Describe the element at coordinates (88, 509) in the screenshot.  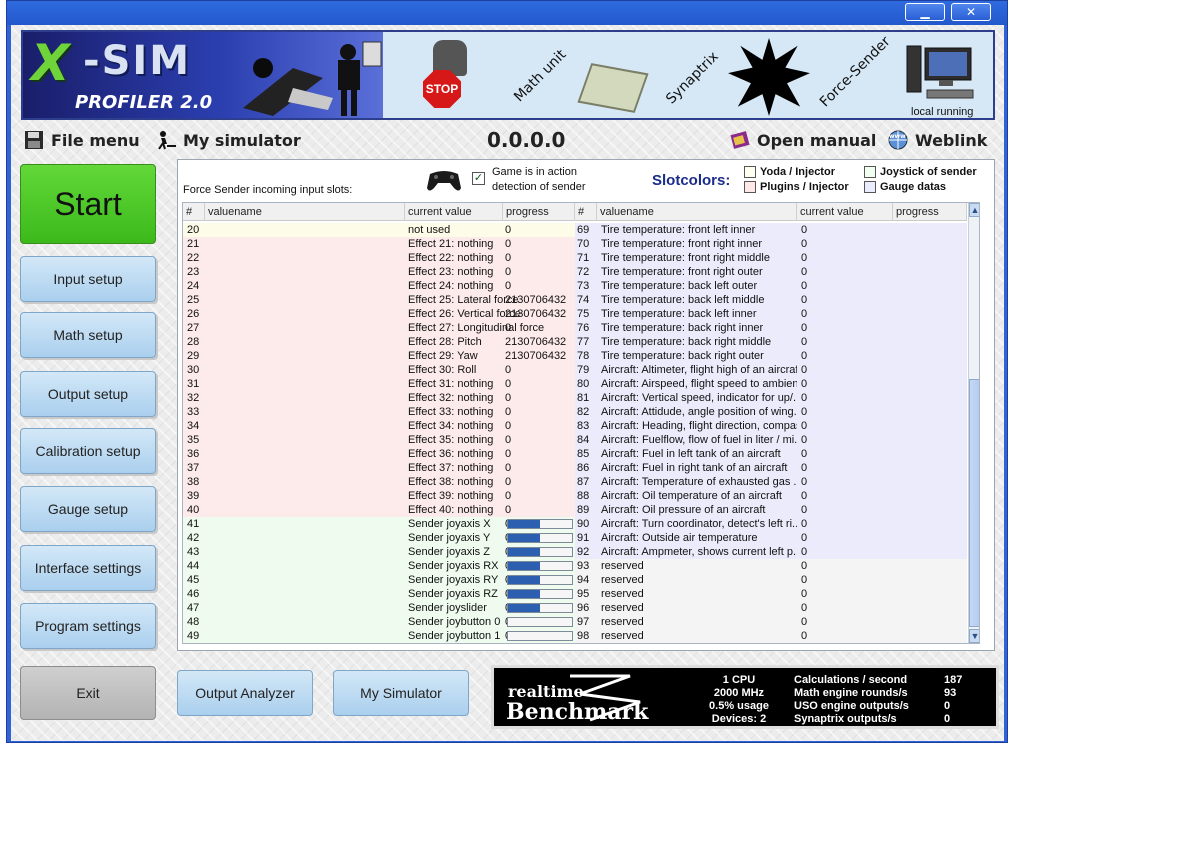
I see `gauge-setup-button: Gauge setup` at that location.